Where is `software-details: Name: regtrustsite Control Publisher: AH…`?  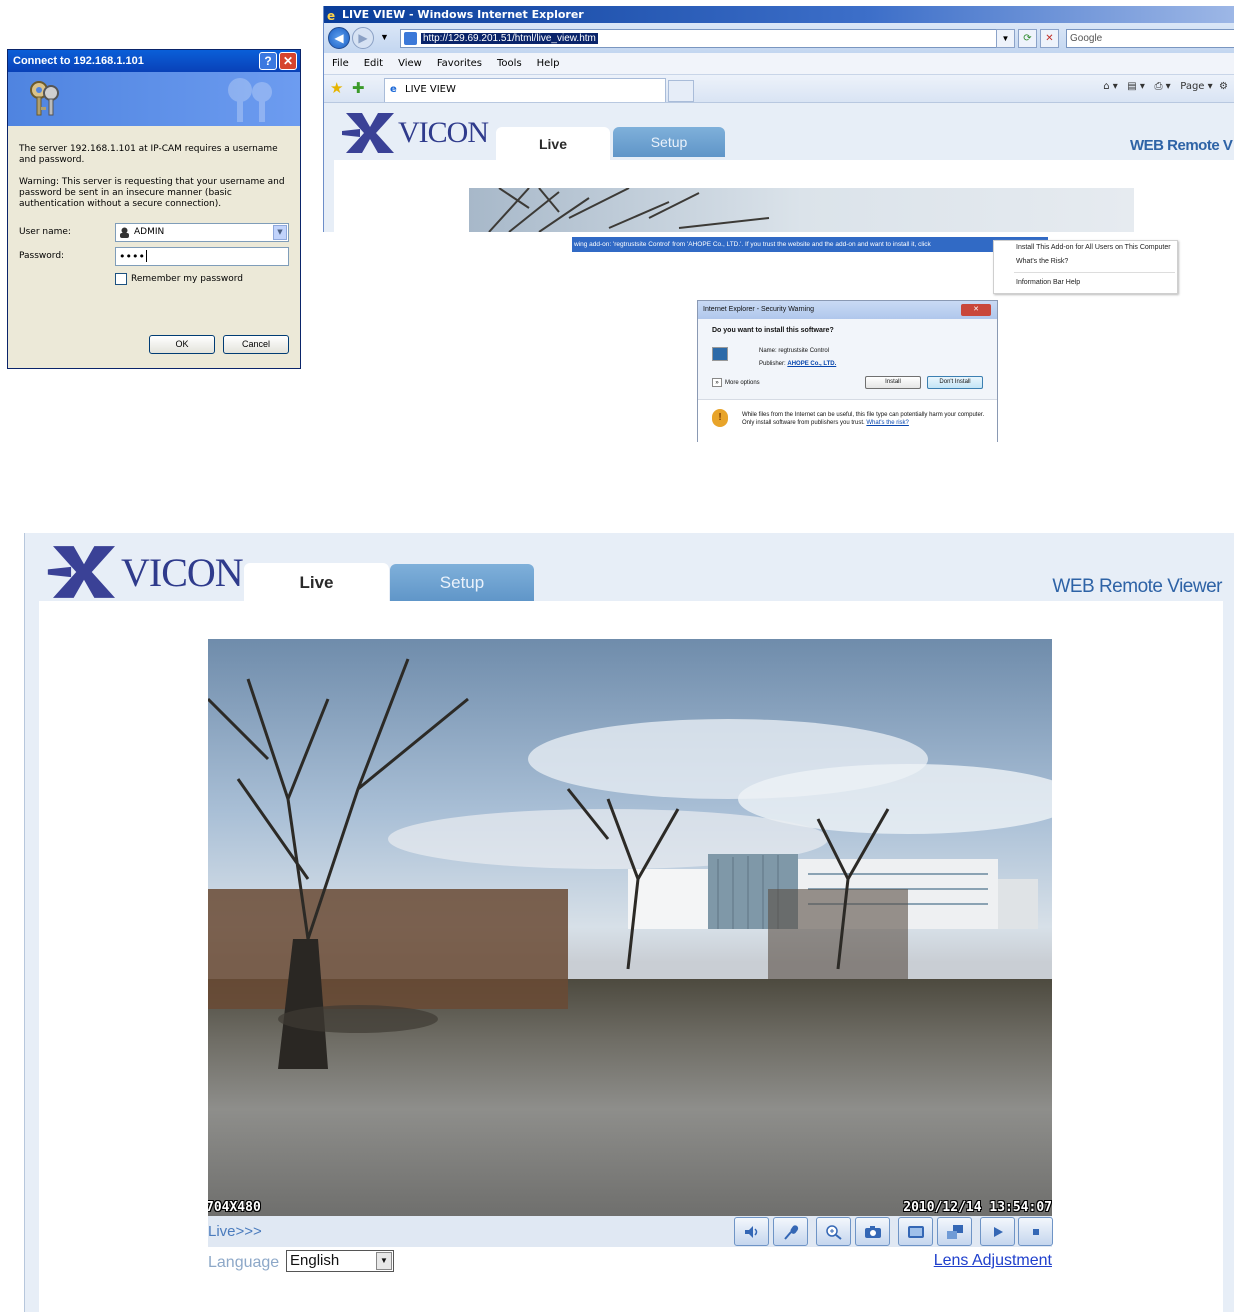 software-details: Name: regtrustsite Control Publisher: AH… is located at coordinates (797, 358).